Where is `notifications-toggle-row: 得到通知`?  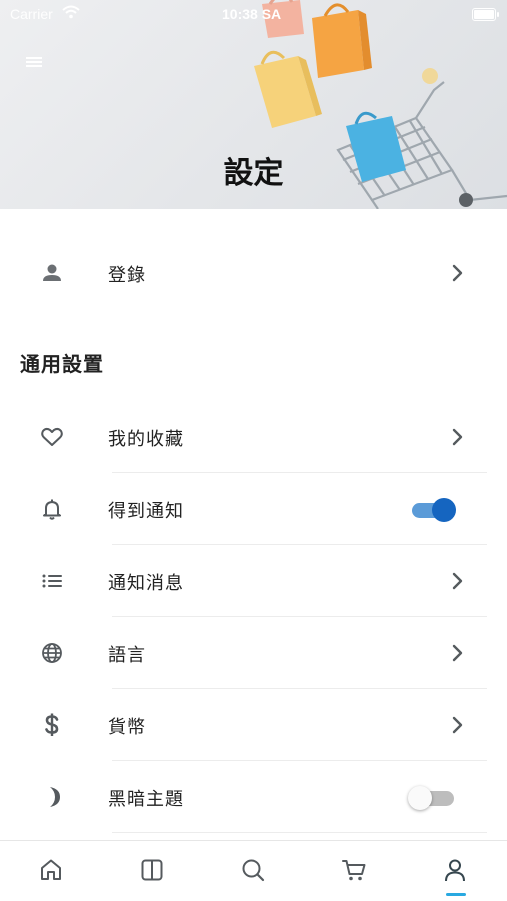 notifications-toggle-row: 得到通知 is located at coordinates (253, 509).